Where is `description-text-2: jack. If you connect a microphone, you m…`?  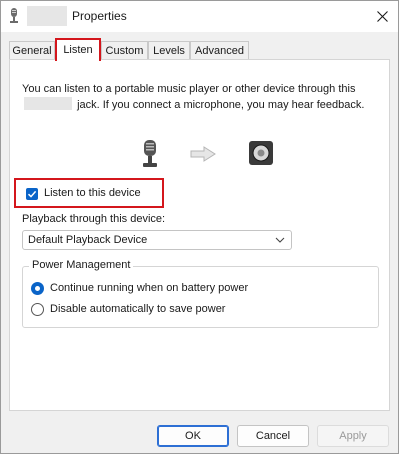
description-text-2: jack. If you connect a microphone, you m… is located at coordinates (221, 105).